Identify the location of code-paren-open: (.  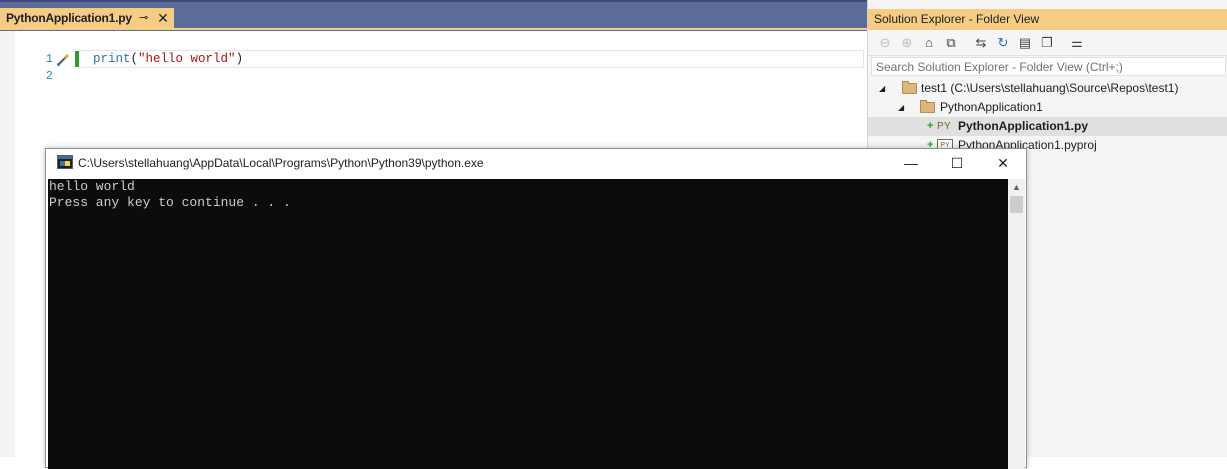
(134, 59).